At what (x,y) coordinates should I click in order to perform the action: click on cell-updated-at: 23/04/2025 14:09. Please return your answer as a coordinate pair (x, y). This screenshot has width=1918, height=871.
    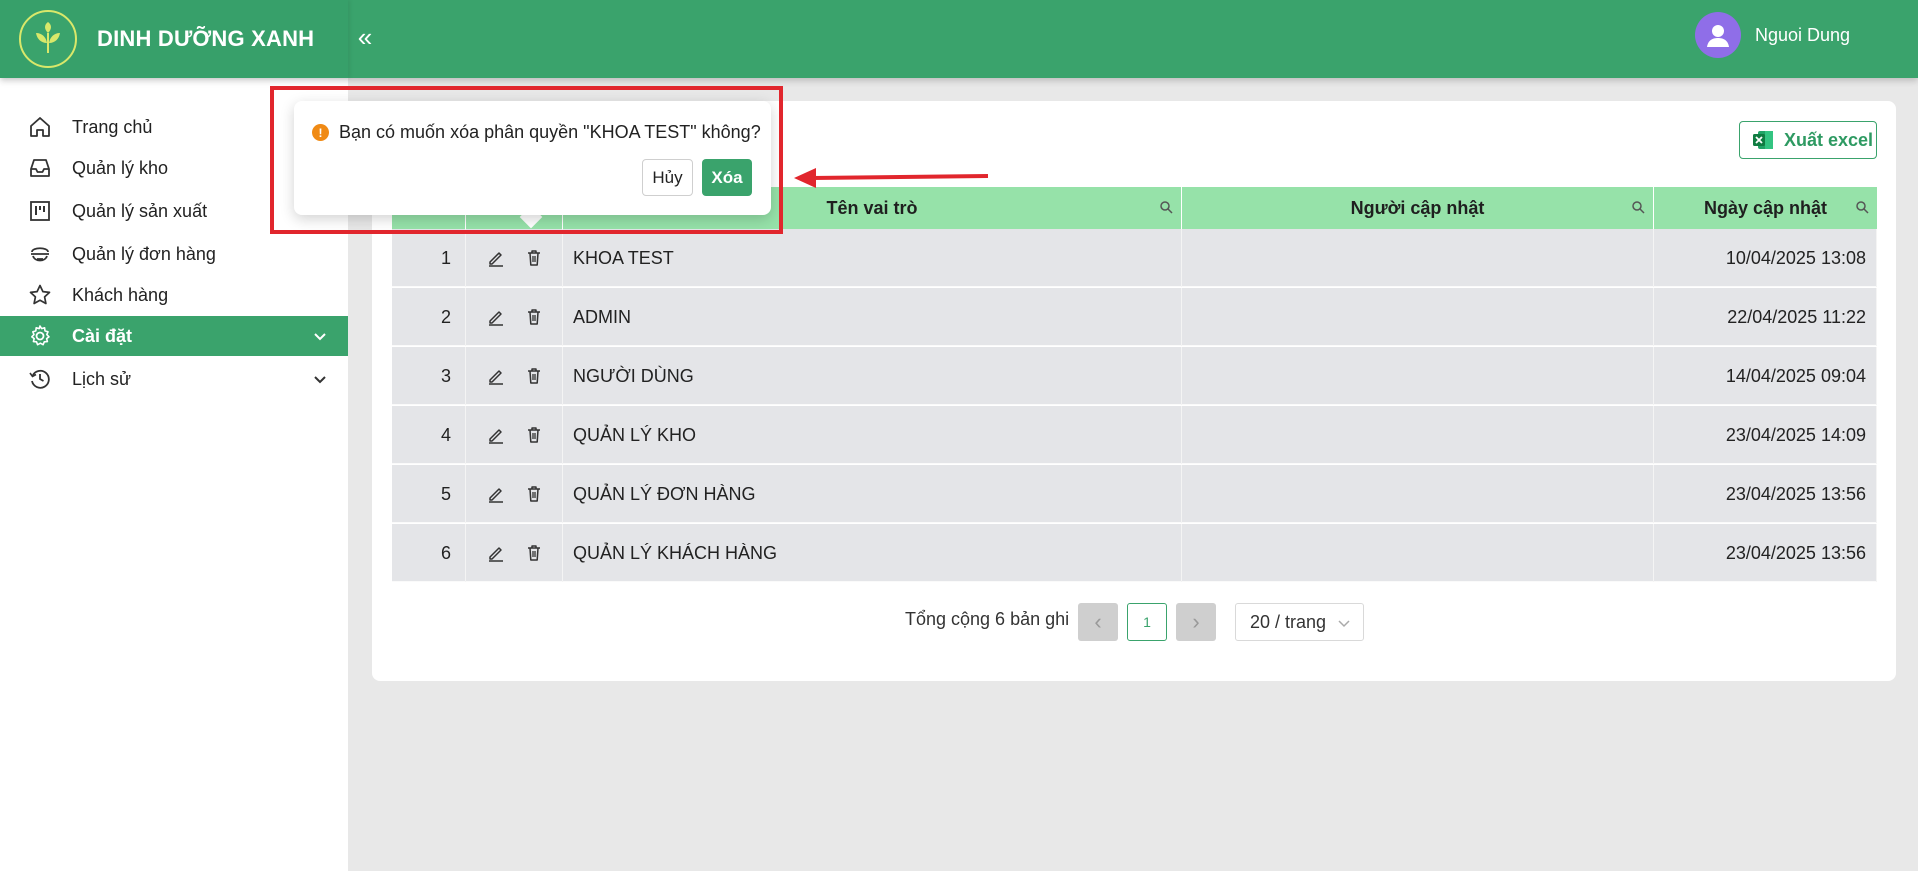
    Looking at the image, I should click on (1765, 435).